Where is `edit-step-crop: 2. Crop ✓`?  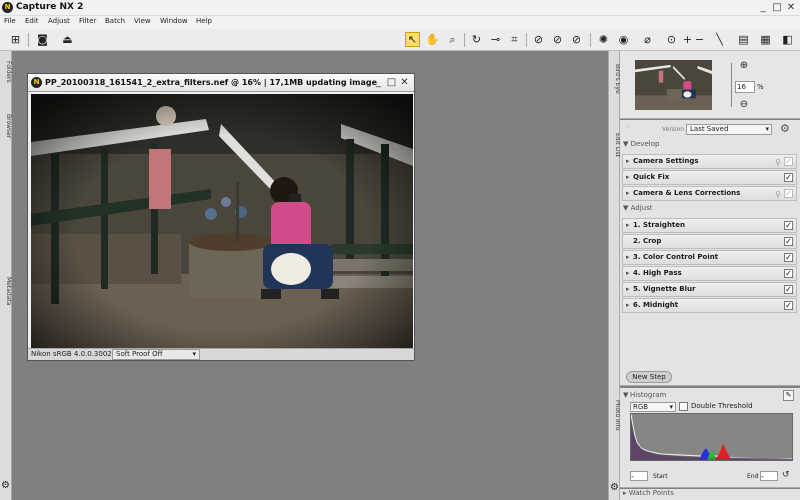 edit-step-crop: 2. Crop ✓ is located at coordinates (709, 241).